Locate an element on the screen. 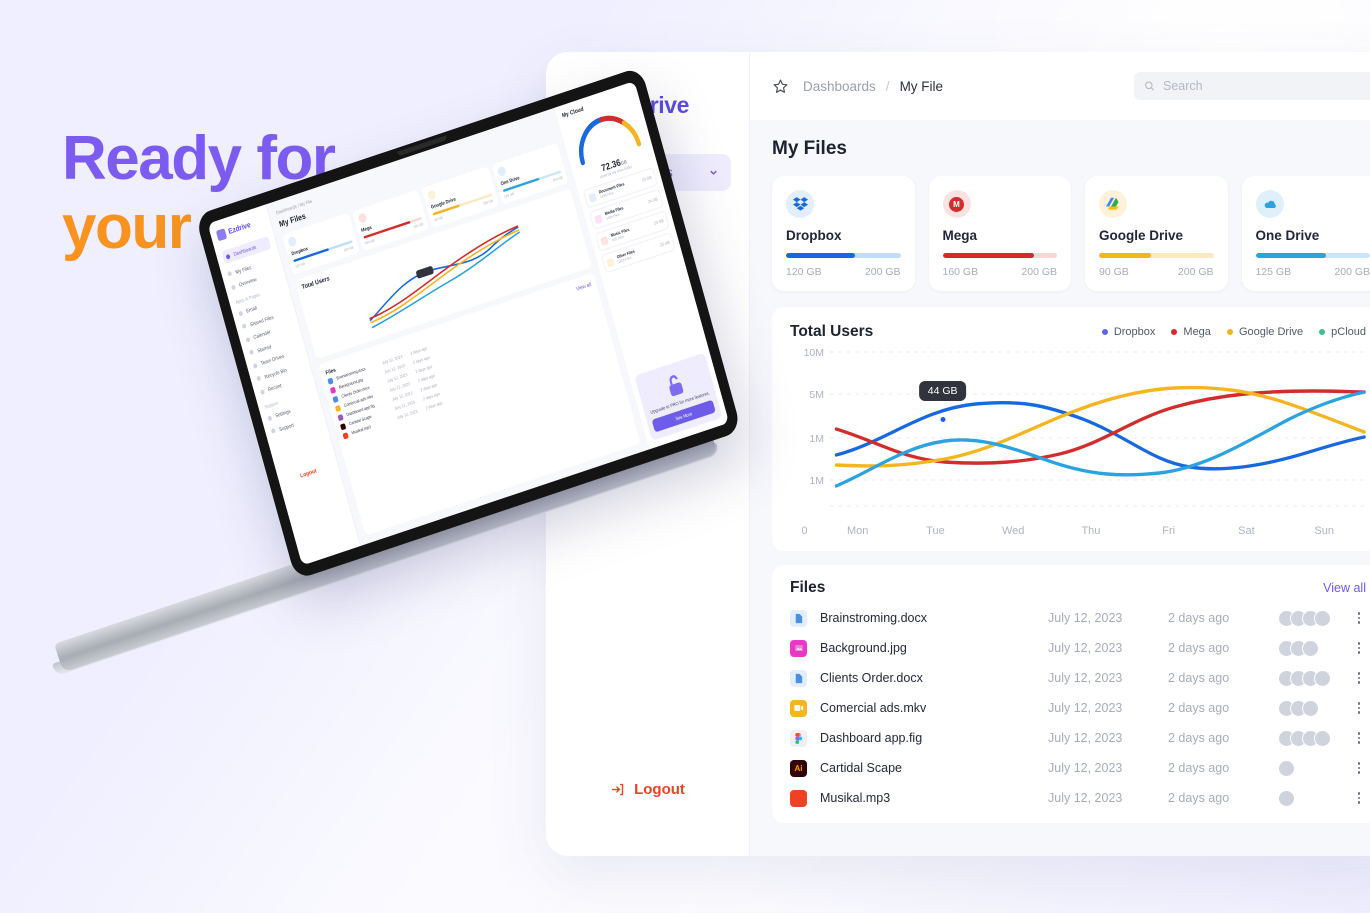 This screenshot has width=1370, height=913. storage-card-mega: M Mega 160 GB 200 GB is located at coordinates (999, 233).